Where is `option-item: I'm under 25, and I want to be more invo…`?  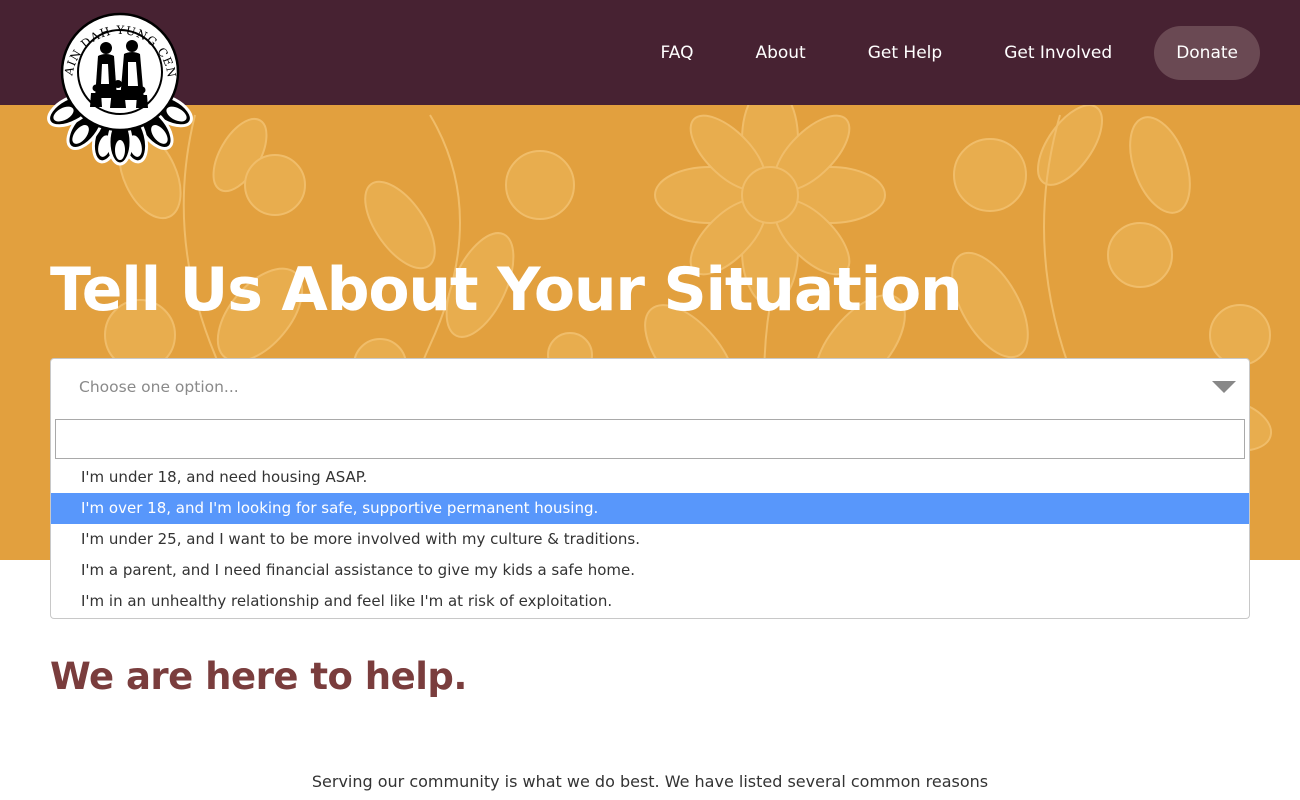 option-item: I'm under 25, and I want to be more invo… is located at coordinates (650, 539).